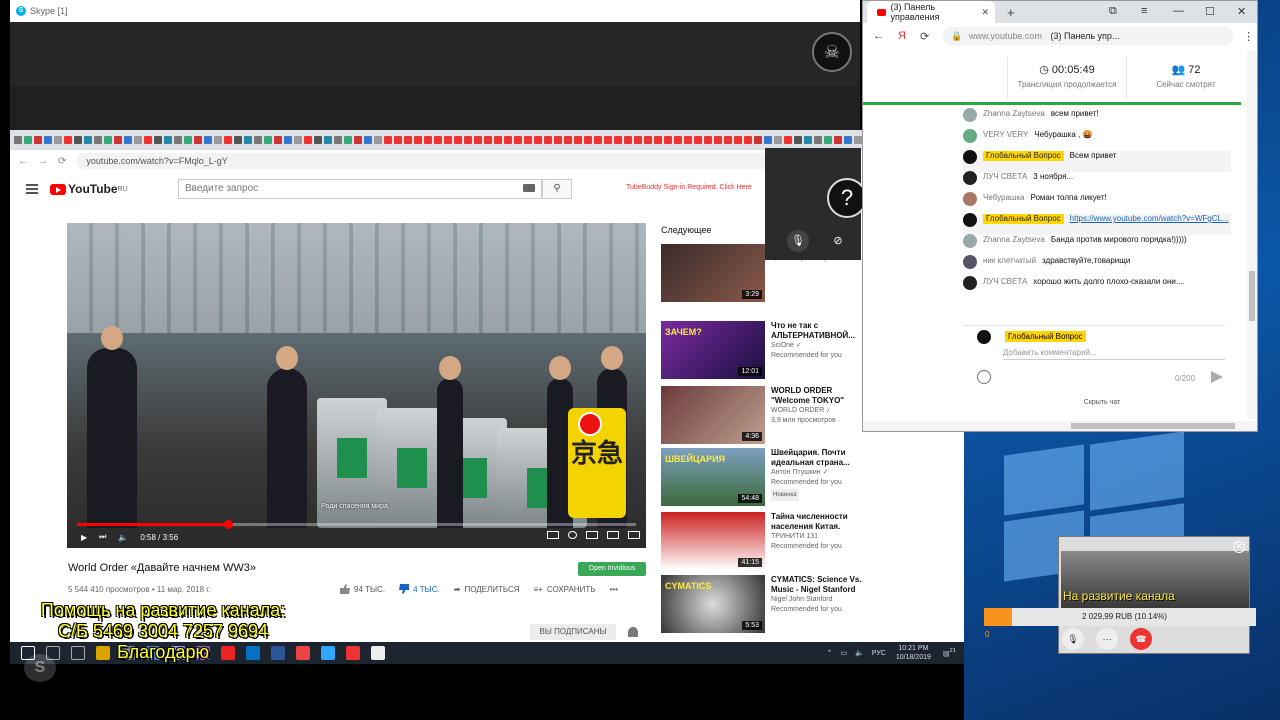 Image resolution: width=1280 pixels, height=720 pixels. Describe the element at coordinates (634, 535) in the screenshot. I see `fullscreen-icon` at that location.